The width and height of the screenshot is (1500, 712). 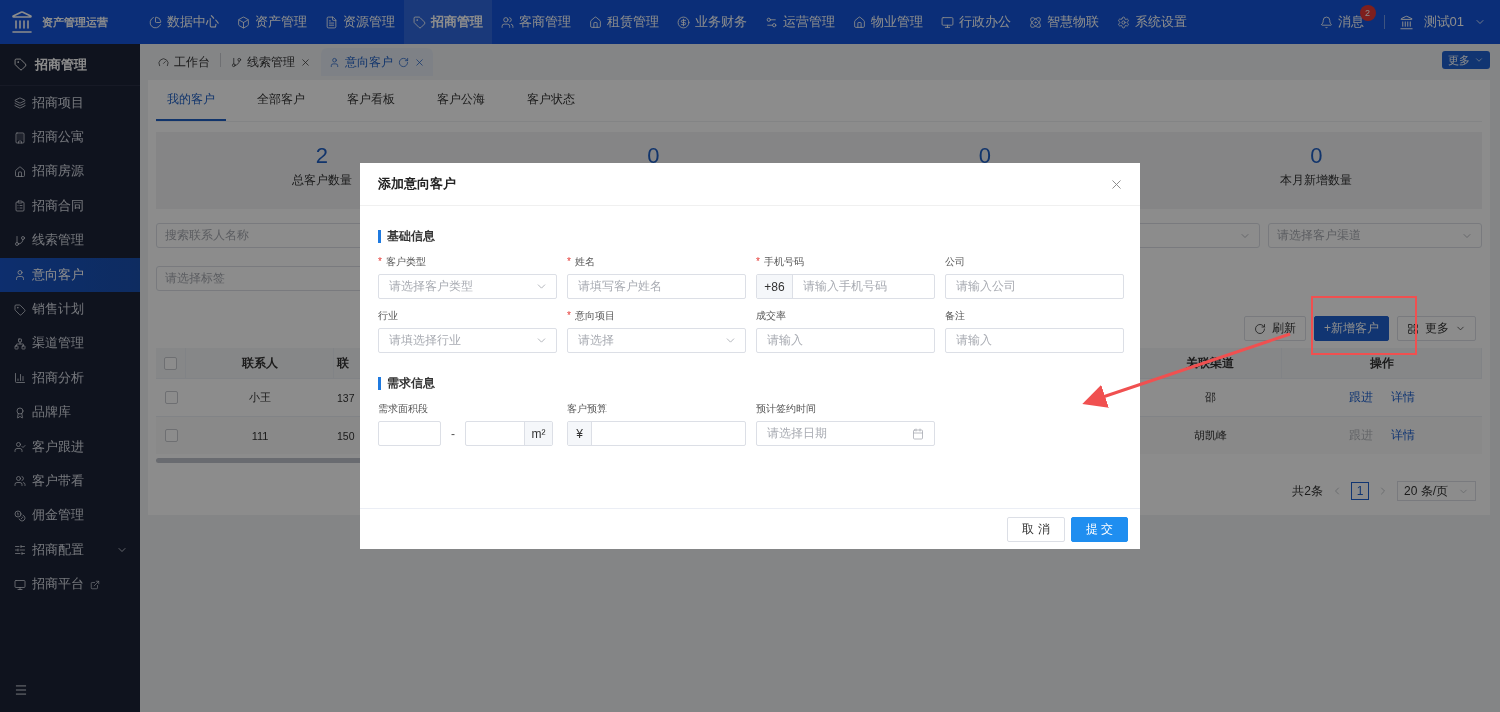 I want to click on sidebar-item: 招商合同, so click(x=70, y=206).